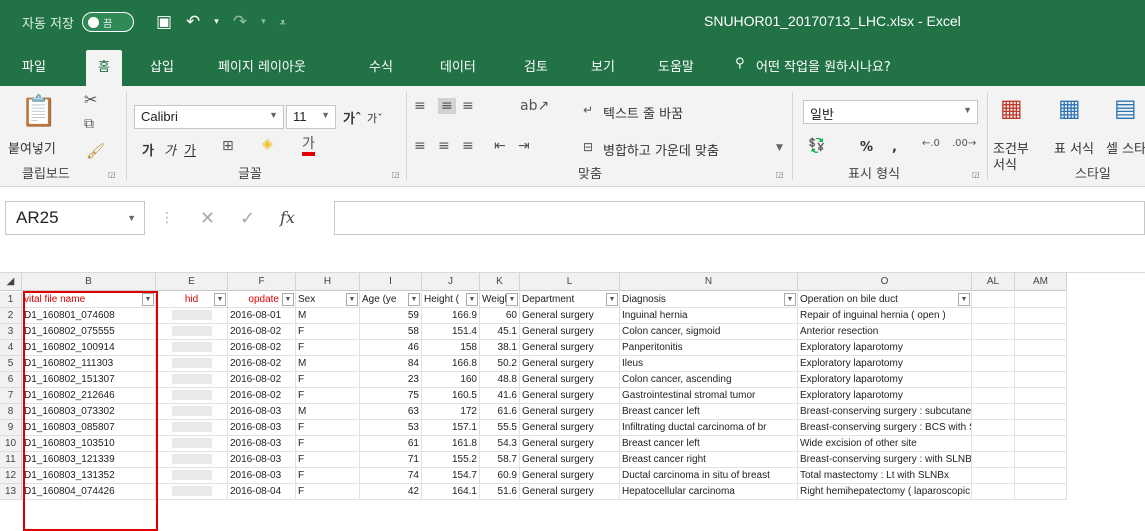 Image resolution: width=1145 pixels, height=531 pixels. What do you see at coordinates (262, 65) in the screenshot?
I see `tab-page-layout: 페이지 레이아웃` at bounding box center [262, 65].